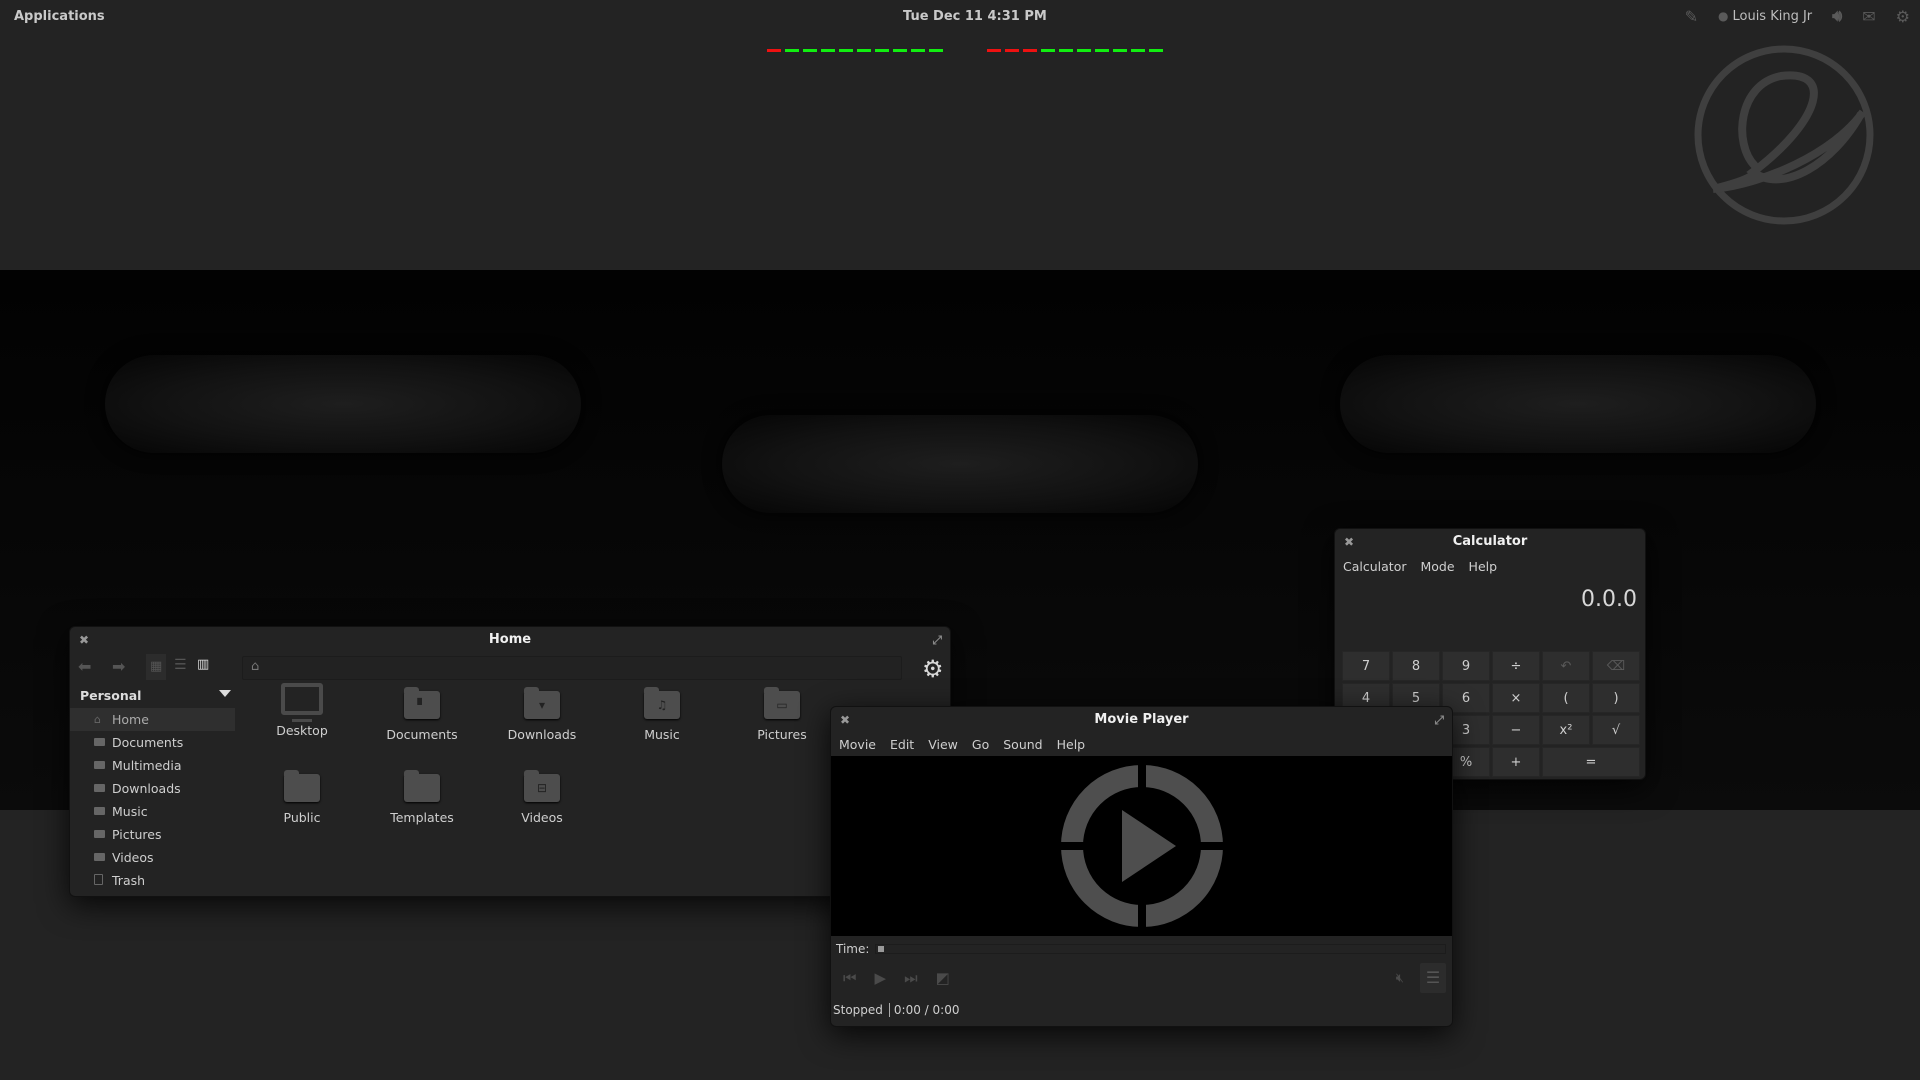 This screenshot has width=1920, height=1080. What do you see at coordinates (1141, 846) in the screenshot?
I see `video-area` at bounding box center [1141, 846].